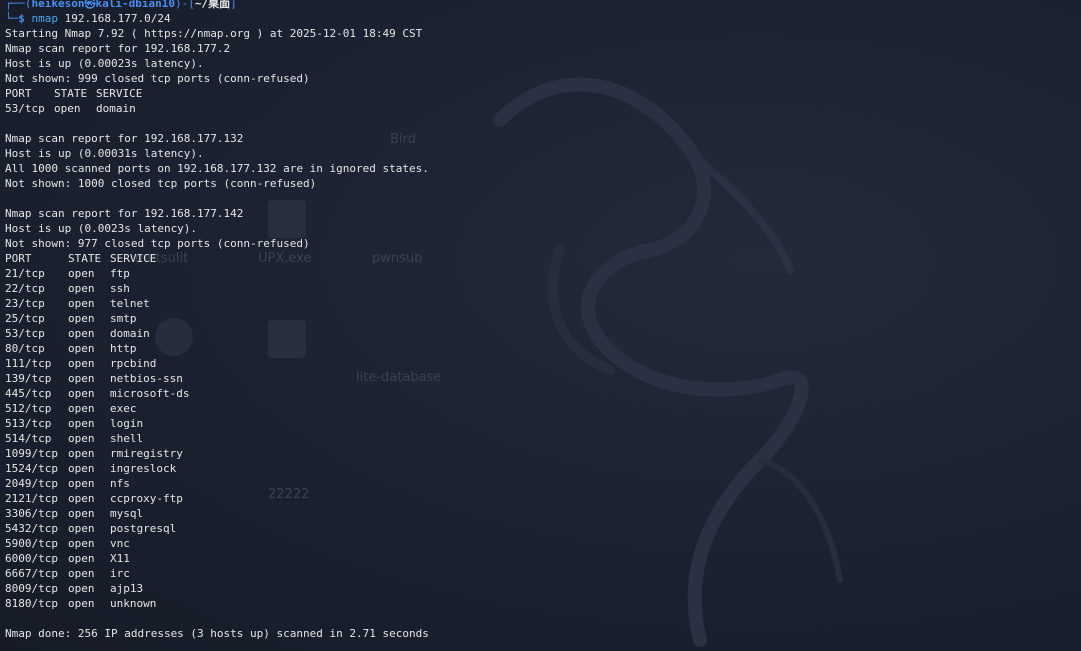 This screenshot has width=1081, height=651. Describe the element at coordinates (25, 348) in the screenshot. I see `port-cell: 80/tcp` at that location.